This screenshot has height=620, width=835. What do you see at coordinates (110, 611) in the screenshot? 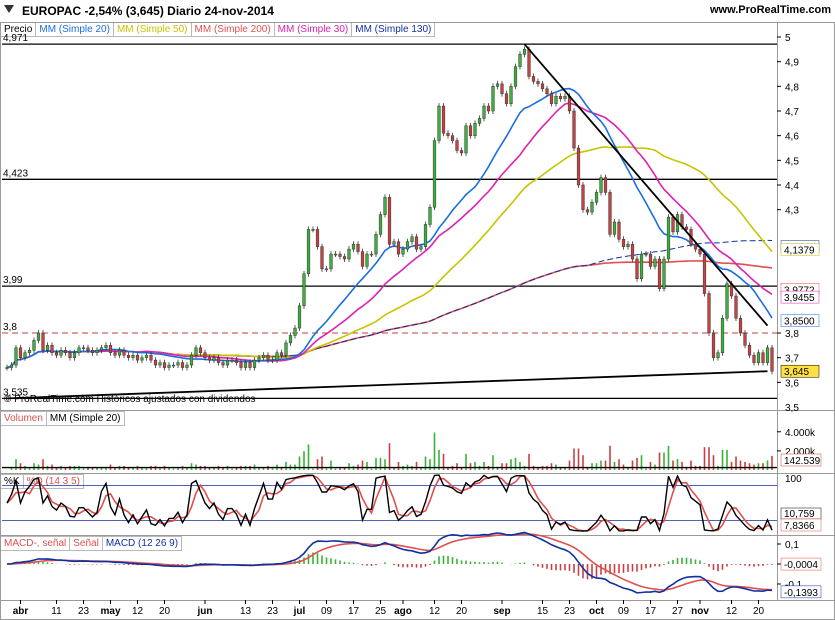
I see `date-tick-label: may` at bounding box center [110, 611].